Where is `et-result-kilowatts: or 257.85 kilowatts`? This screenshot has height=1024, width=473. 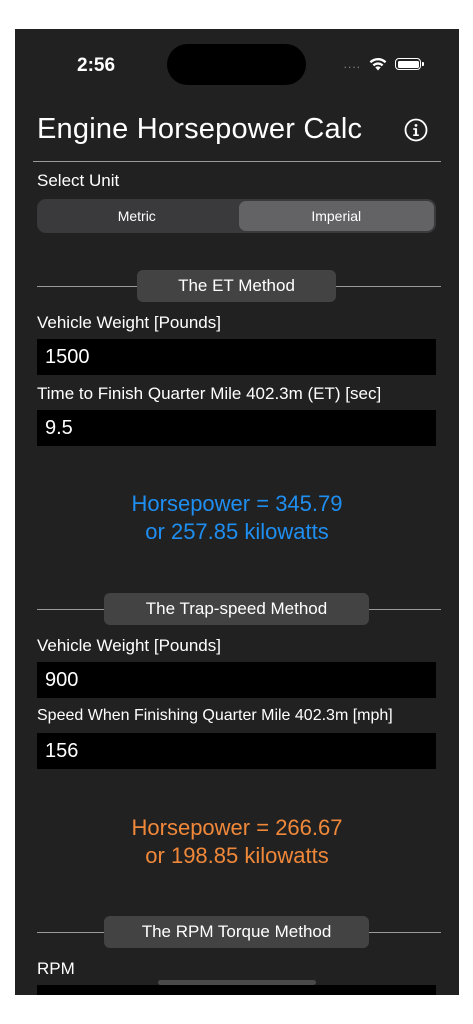 et-result-kilowatts: or 257.85 kilowatts is located at coordinates (237, 531).